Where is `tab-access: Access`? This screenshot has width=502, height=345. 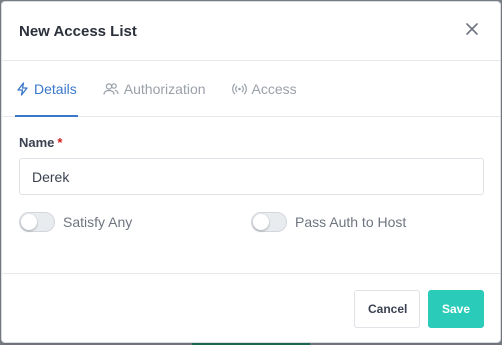
tab-access: Access is located at coordinates (264, 88).